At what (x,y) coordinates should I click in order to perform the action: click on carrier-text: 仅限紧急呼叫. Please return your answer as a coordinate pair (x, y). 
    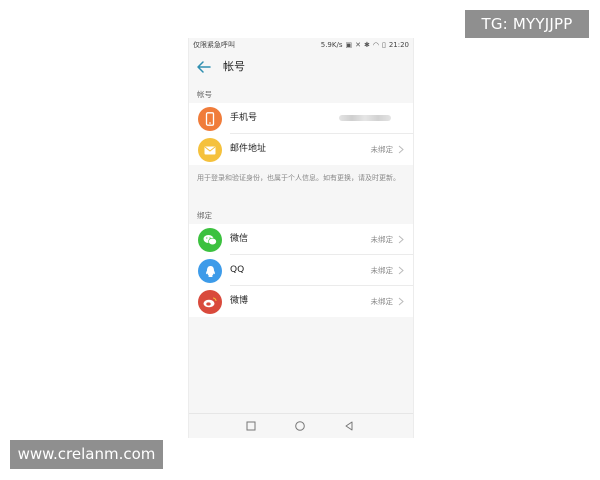
    Looking at the image, I should click on (214, 45).